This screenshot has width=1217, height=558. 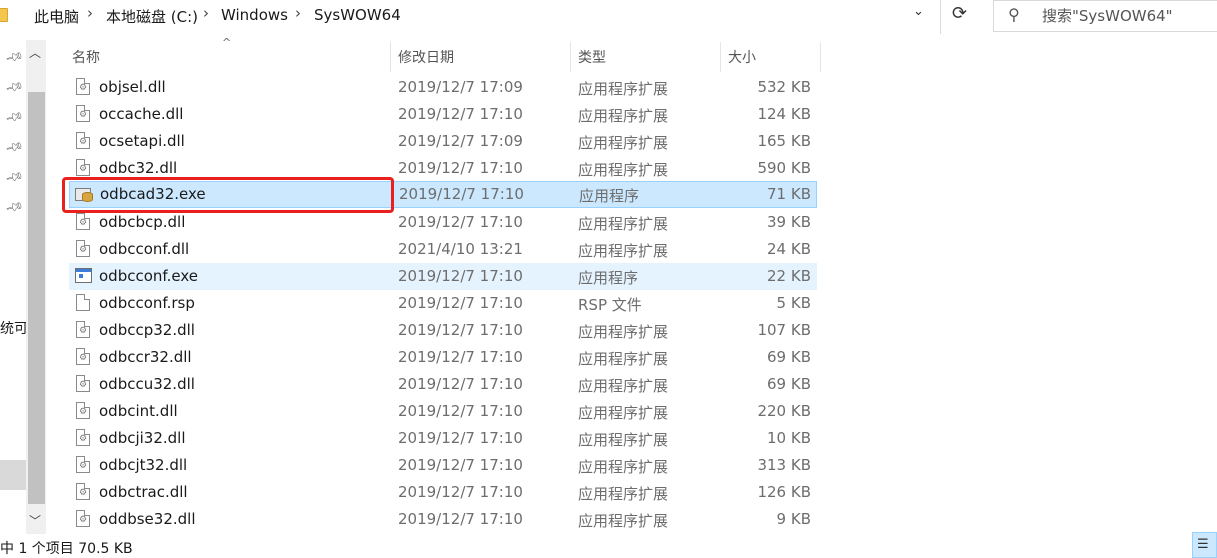 What do you see at coordinates (142, 222) in the screenshot?
I see `file-name: odbcbcp.dll` at bounding box center [142, 222].